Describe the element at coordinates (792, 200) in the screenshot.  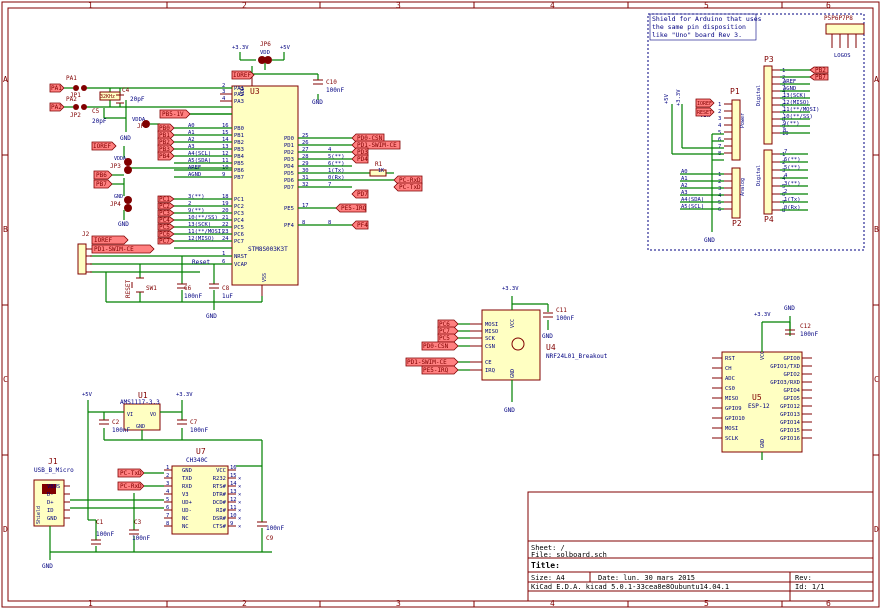
I see `p4-net-6: 1(Tx)` at that location.